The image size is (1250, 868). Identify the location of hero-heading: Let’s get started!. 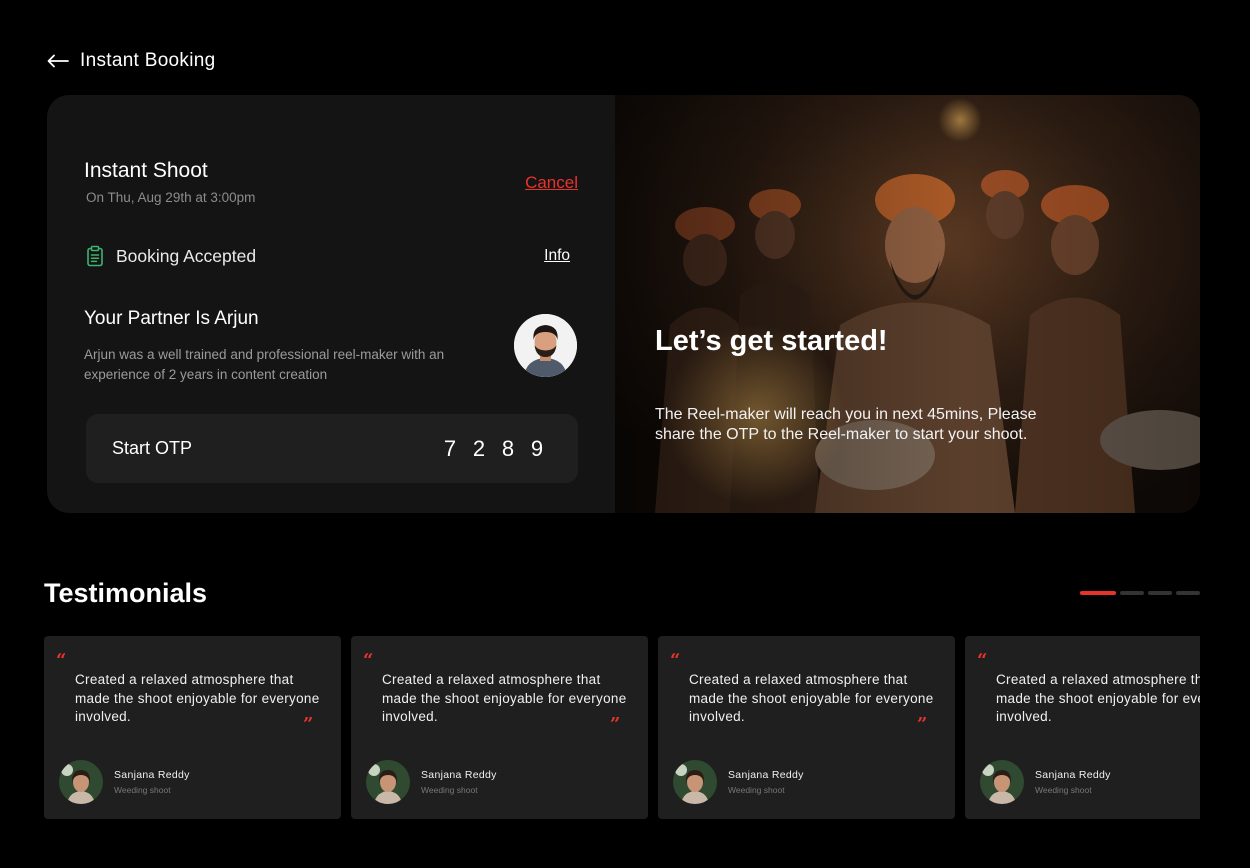
(771, 341).